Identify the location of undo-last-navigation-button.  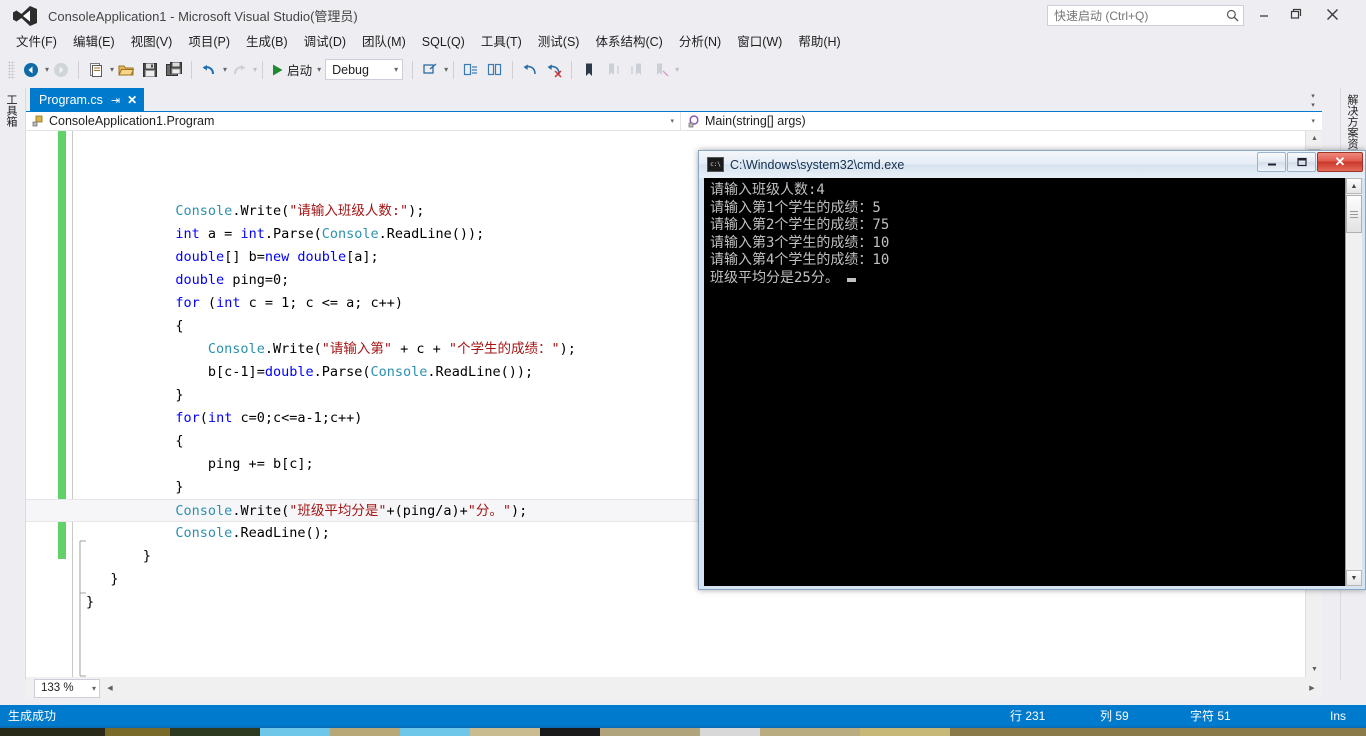
(530, 70).